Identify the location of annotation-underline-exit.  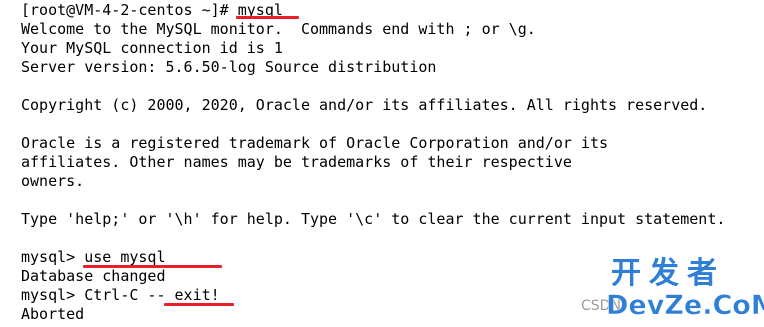
(199, 304).